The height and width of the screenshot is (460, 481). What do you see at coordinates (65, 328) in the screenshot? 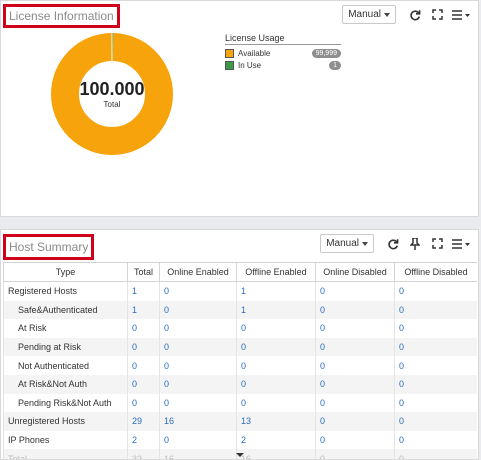
I see `host-type-cell: At Risk` at bounding box center [65, 328].